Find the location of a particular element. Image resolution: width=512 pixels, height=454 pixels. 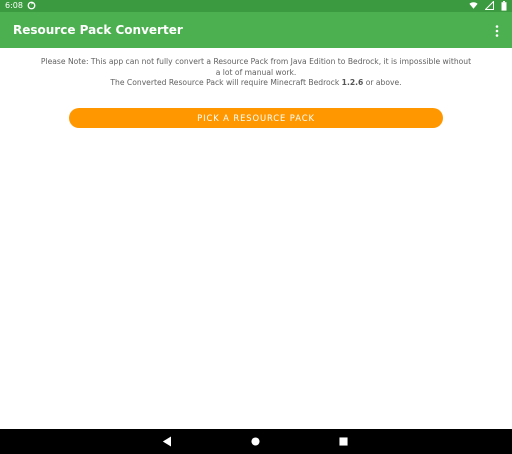

status-icons is located at coordinates (487, 6).